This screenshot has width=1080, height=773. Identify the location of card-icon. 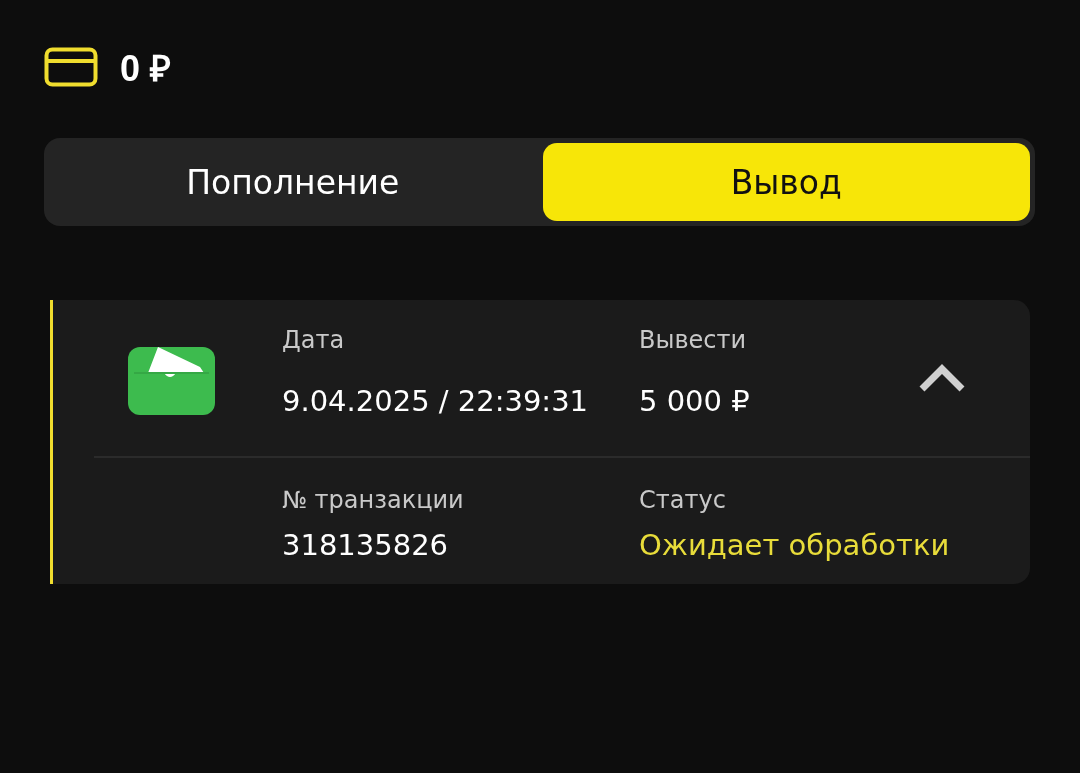
(71, 67).